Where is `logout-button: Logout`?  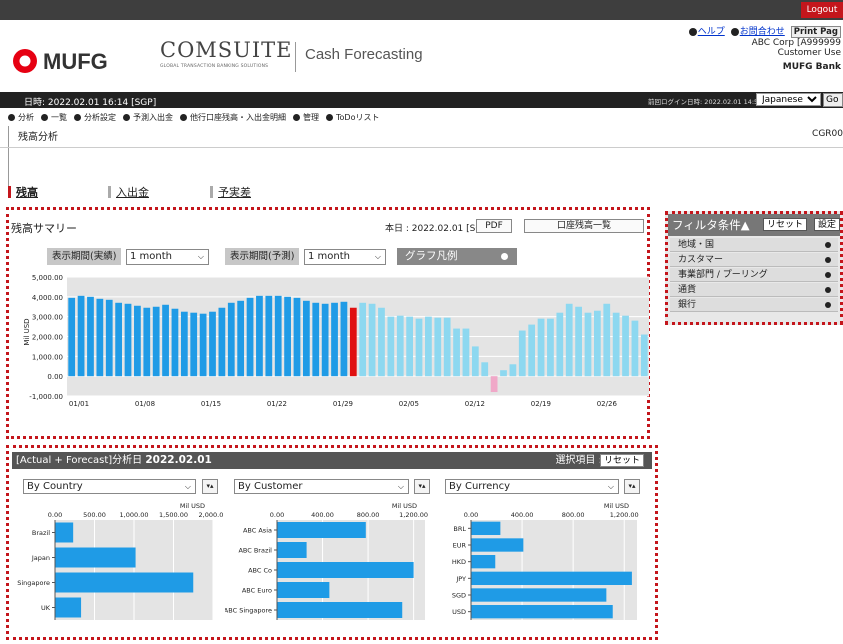
logout-button: Logout is located at coordinates (822, 10).